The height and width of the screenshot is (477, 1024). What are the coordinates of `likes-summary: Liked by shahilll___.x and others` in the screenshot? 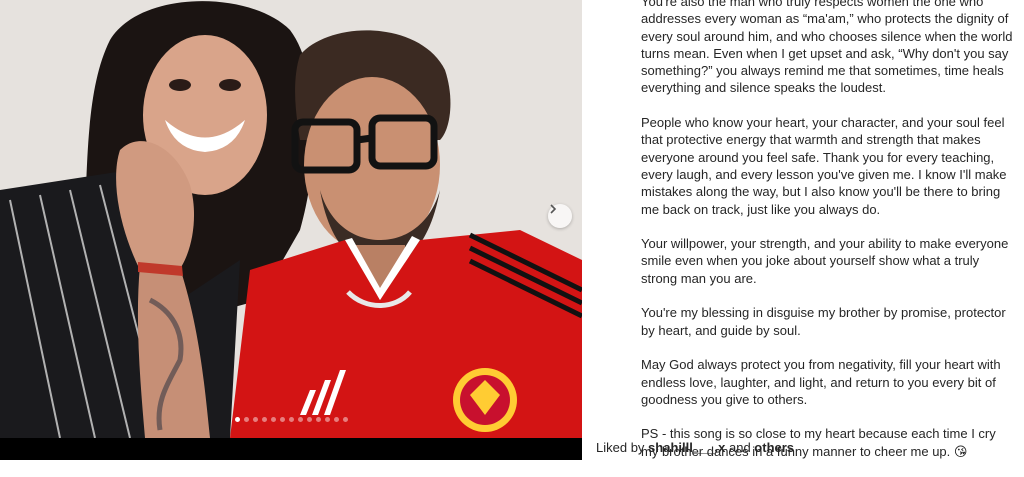 It's located at (806, 448).